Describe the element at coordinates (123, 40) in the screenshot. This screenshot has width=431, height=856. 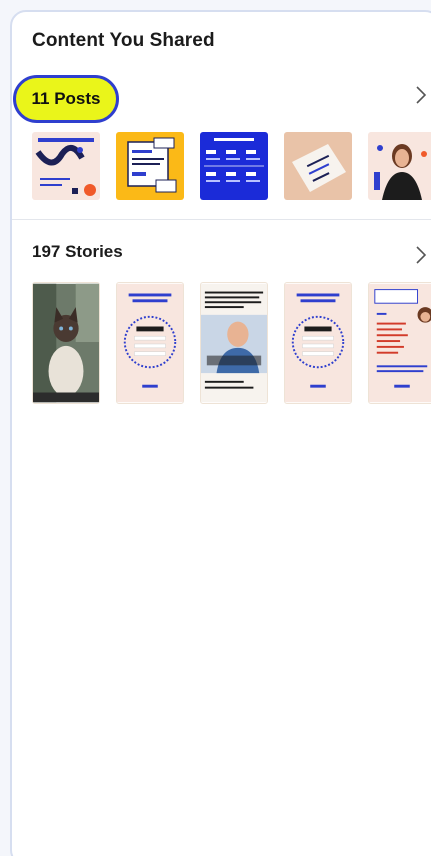
I see `page-title: Content You Shared` at that location.